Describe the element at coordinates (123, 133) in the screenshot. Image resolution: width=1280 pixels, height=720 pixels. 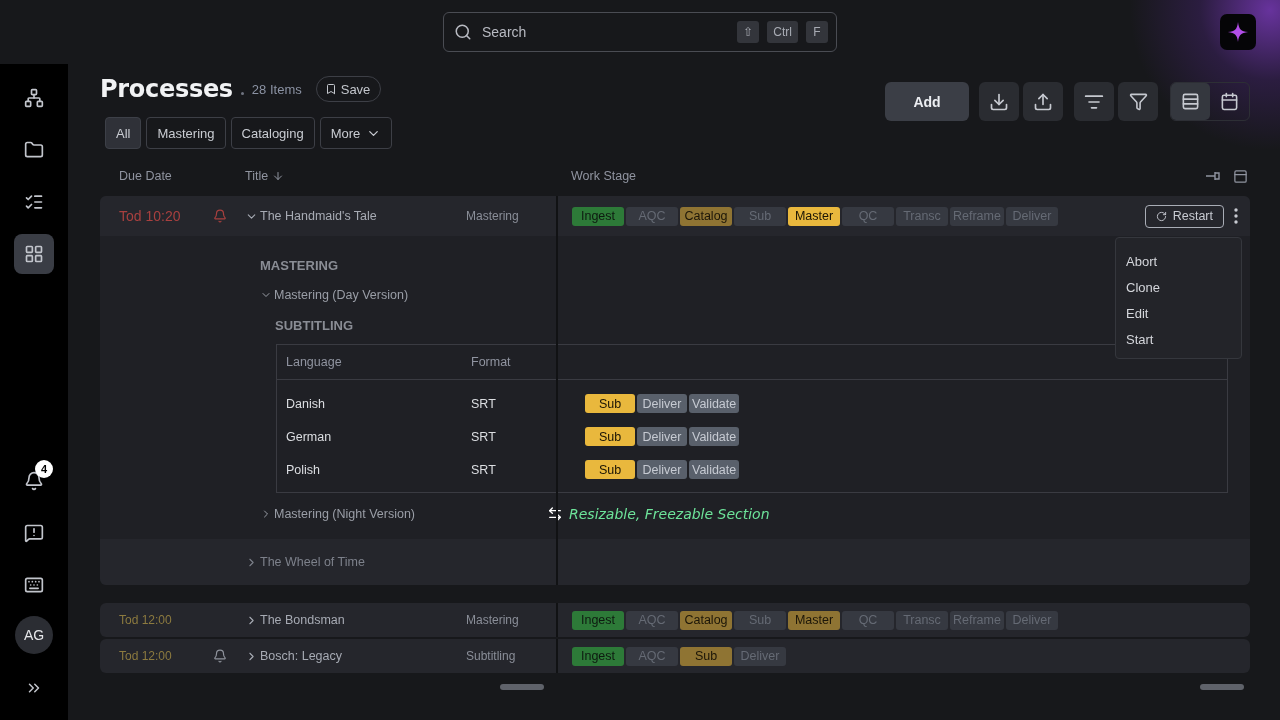
I see `filter-chip: All` at that location.